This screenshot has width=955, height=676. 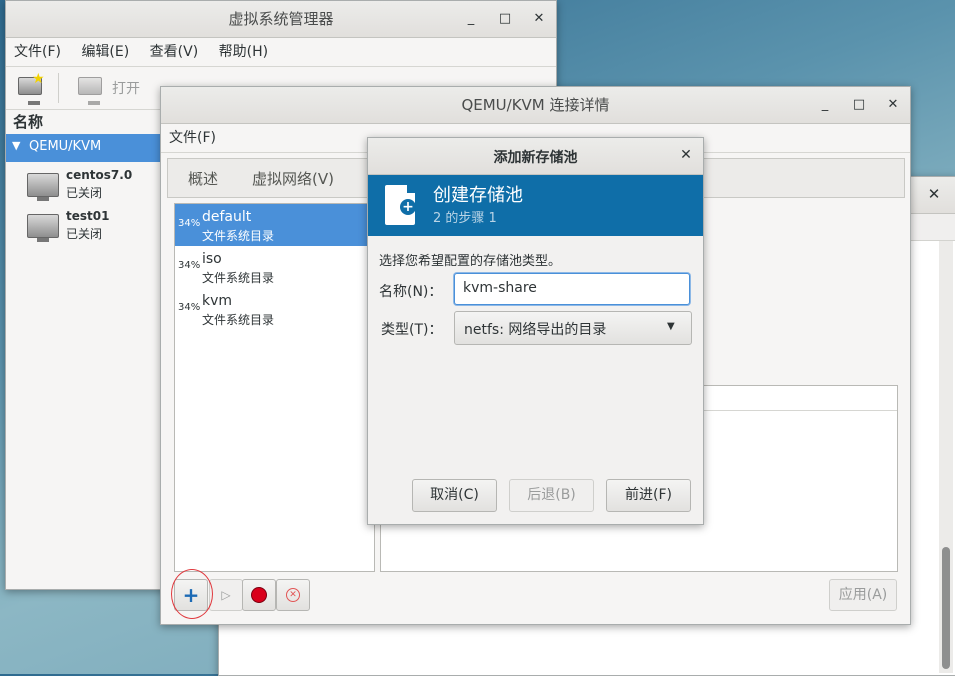 I want to click on delete-icon: ✕, so click(x=293, y=595).